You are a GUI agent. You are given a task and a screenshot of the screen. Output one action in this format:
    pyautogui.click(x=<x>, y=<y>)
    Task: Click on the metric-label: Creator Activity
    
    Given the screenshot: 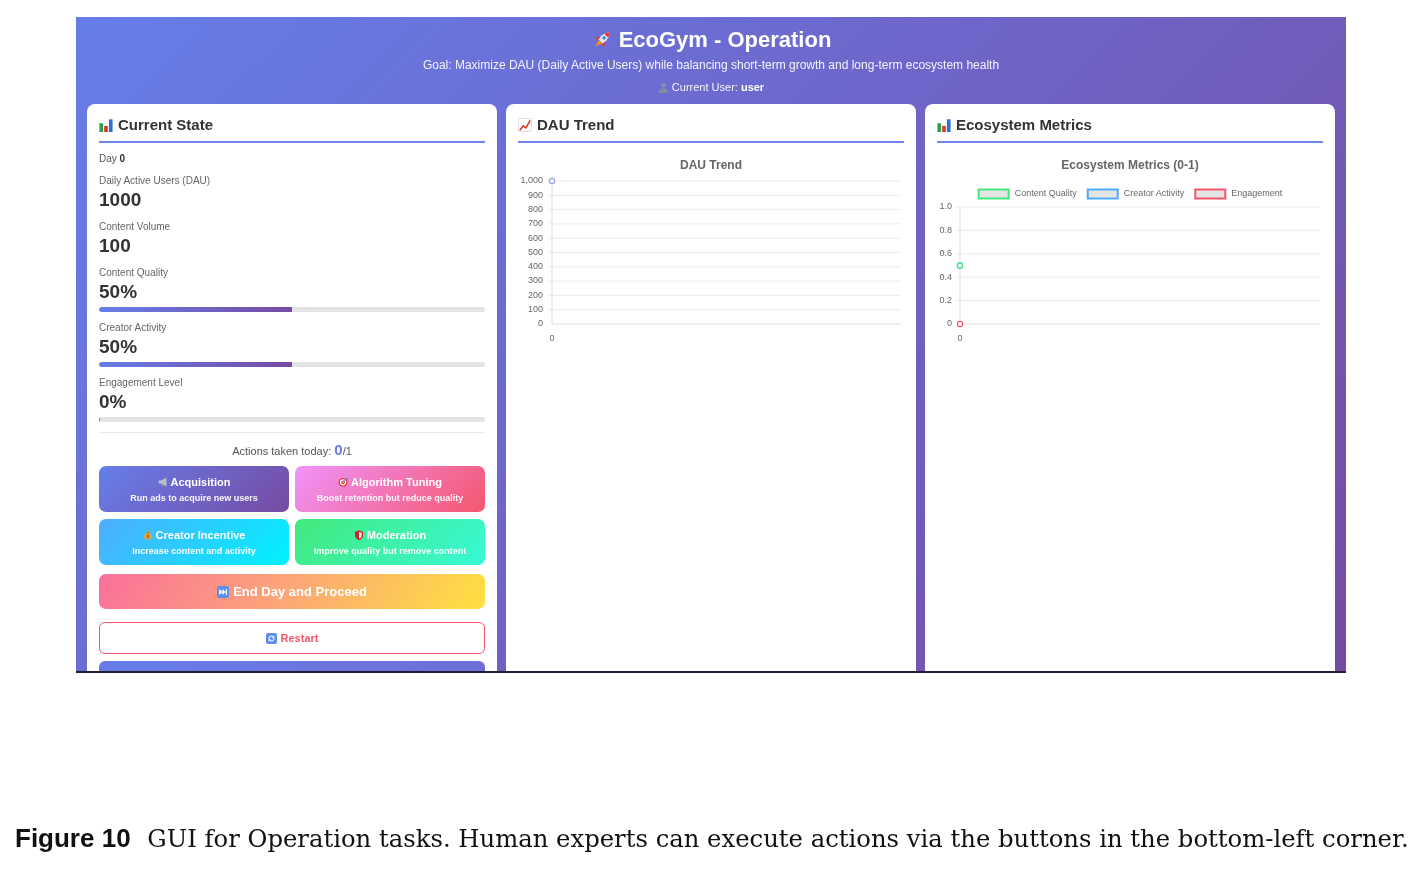 What is the action you would take?
    pyautogui.click(x=133, y=327)
    